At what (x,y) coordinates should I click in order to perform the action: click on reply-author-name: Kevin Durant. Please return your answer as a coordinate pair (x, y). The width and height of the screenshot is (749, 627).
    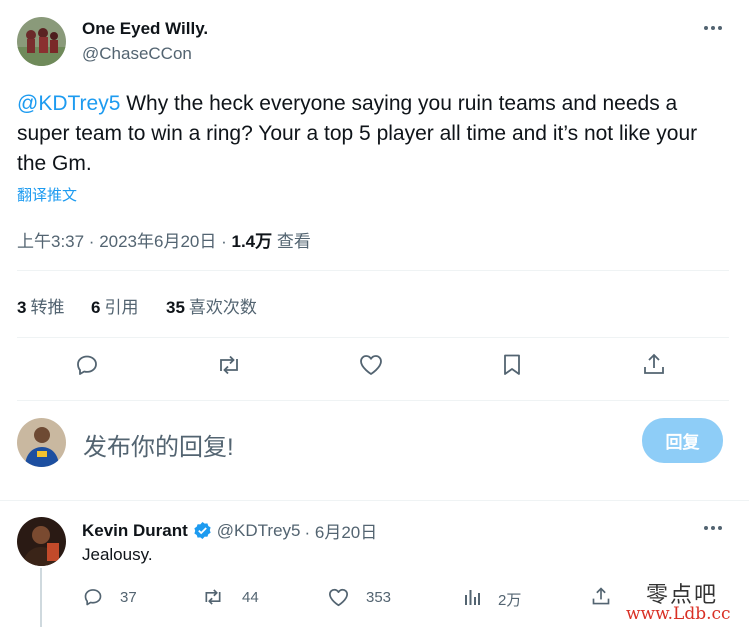
    Looking at the image, I should click on (135, 531).